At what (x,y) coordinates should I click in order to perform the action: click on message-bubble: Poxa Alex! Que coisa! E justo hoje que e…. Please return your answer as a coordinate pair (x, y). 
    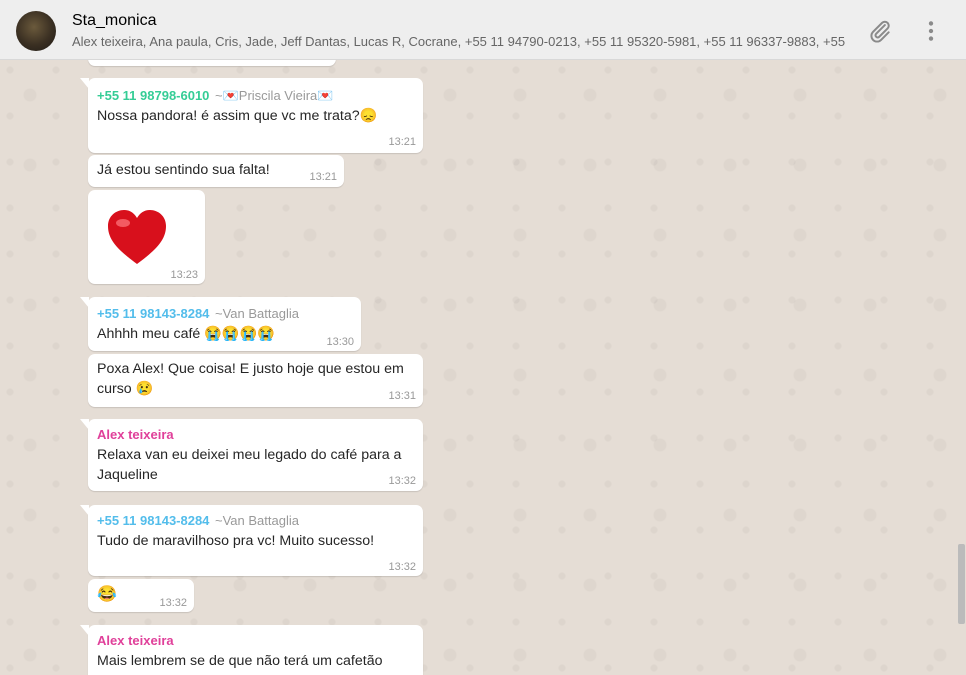
    Looking at the image, I should click on (255, 380).